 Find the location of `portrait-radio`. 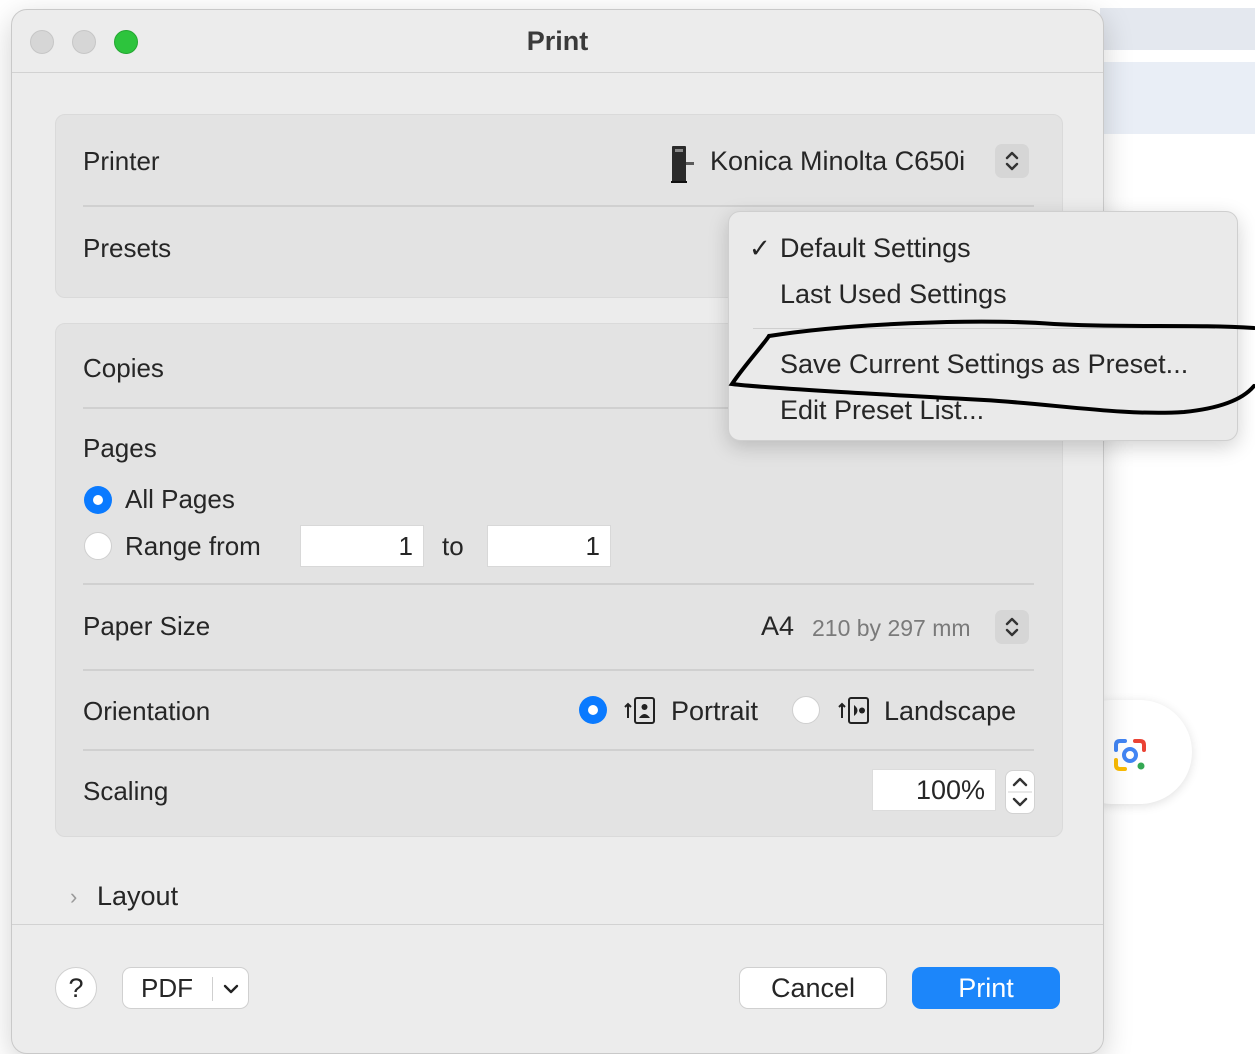

portrait-radio is located at coordinates (593, 710).